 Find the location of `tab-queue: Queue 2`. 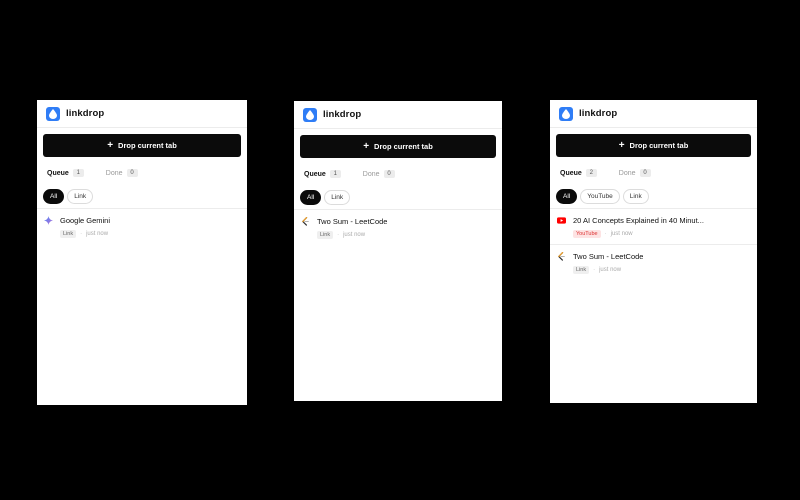

tab-queue: Queue 2 is located at coordinates (578, 173).